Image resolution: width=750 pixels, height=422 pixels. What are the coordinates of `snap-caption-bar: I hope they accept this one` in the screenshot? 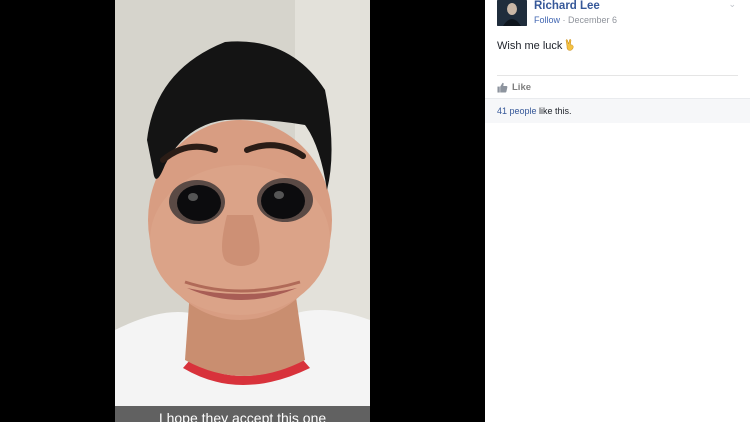 It's located at (242, 414).